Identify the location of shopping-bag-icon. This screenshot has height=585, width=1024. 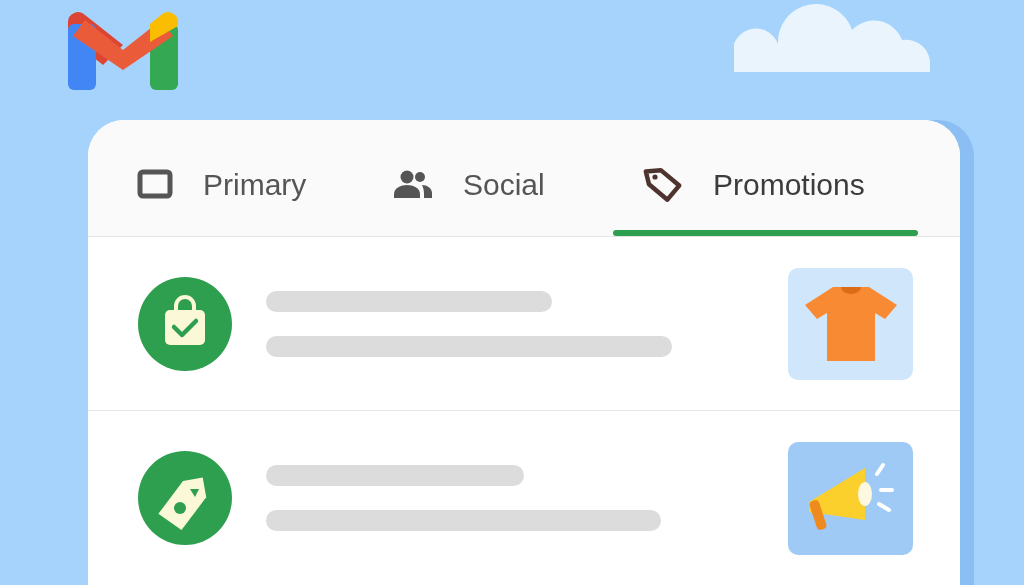
(185, 323).